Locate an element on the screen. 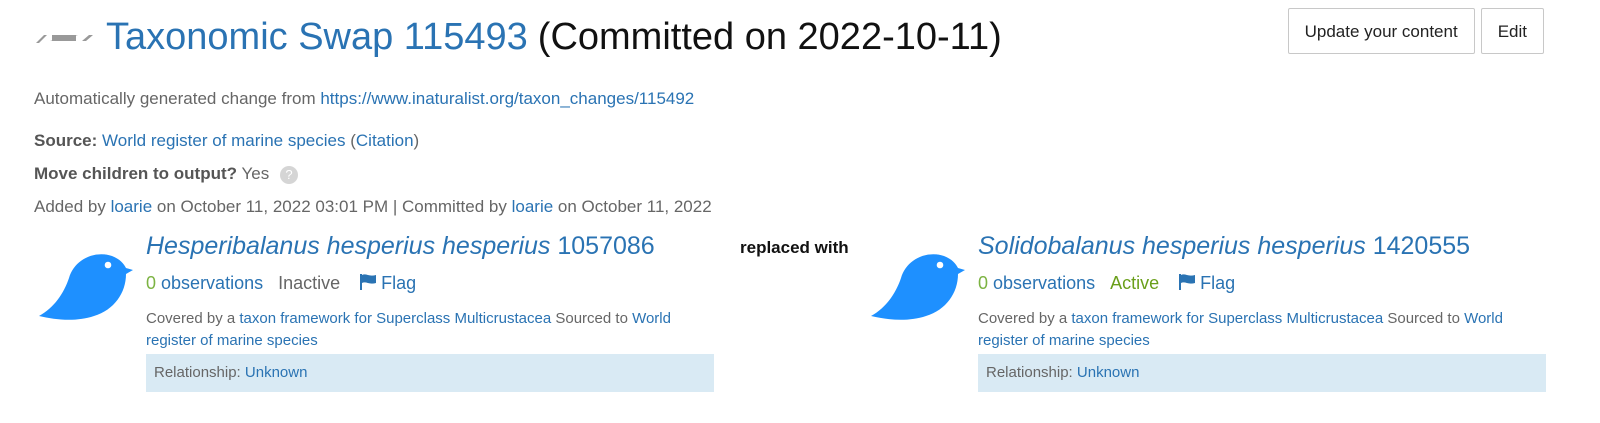  source-label: Source: is located at coordinates (66, 140).